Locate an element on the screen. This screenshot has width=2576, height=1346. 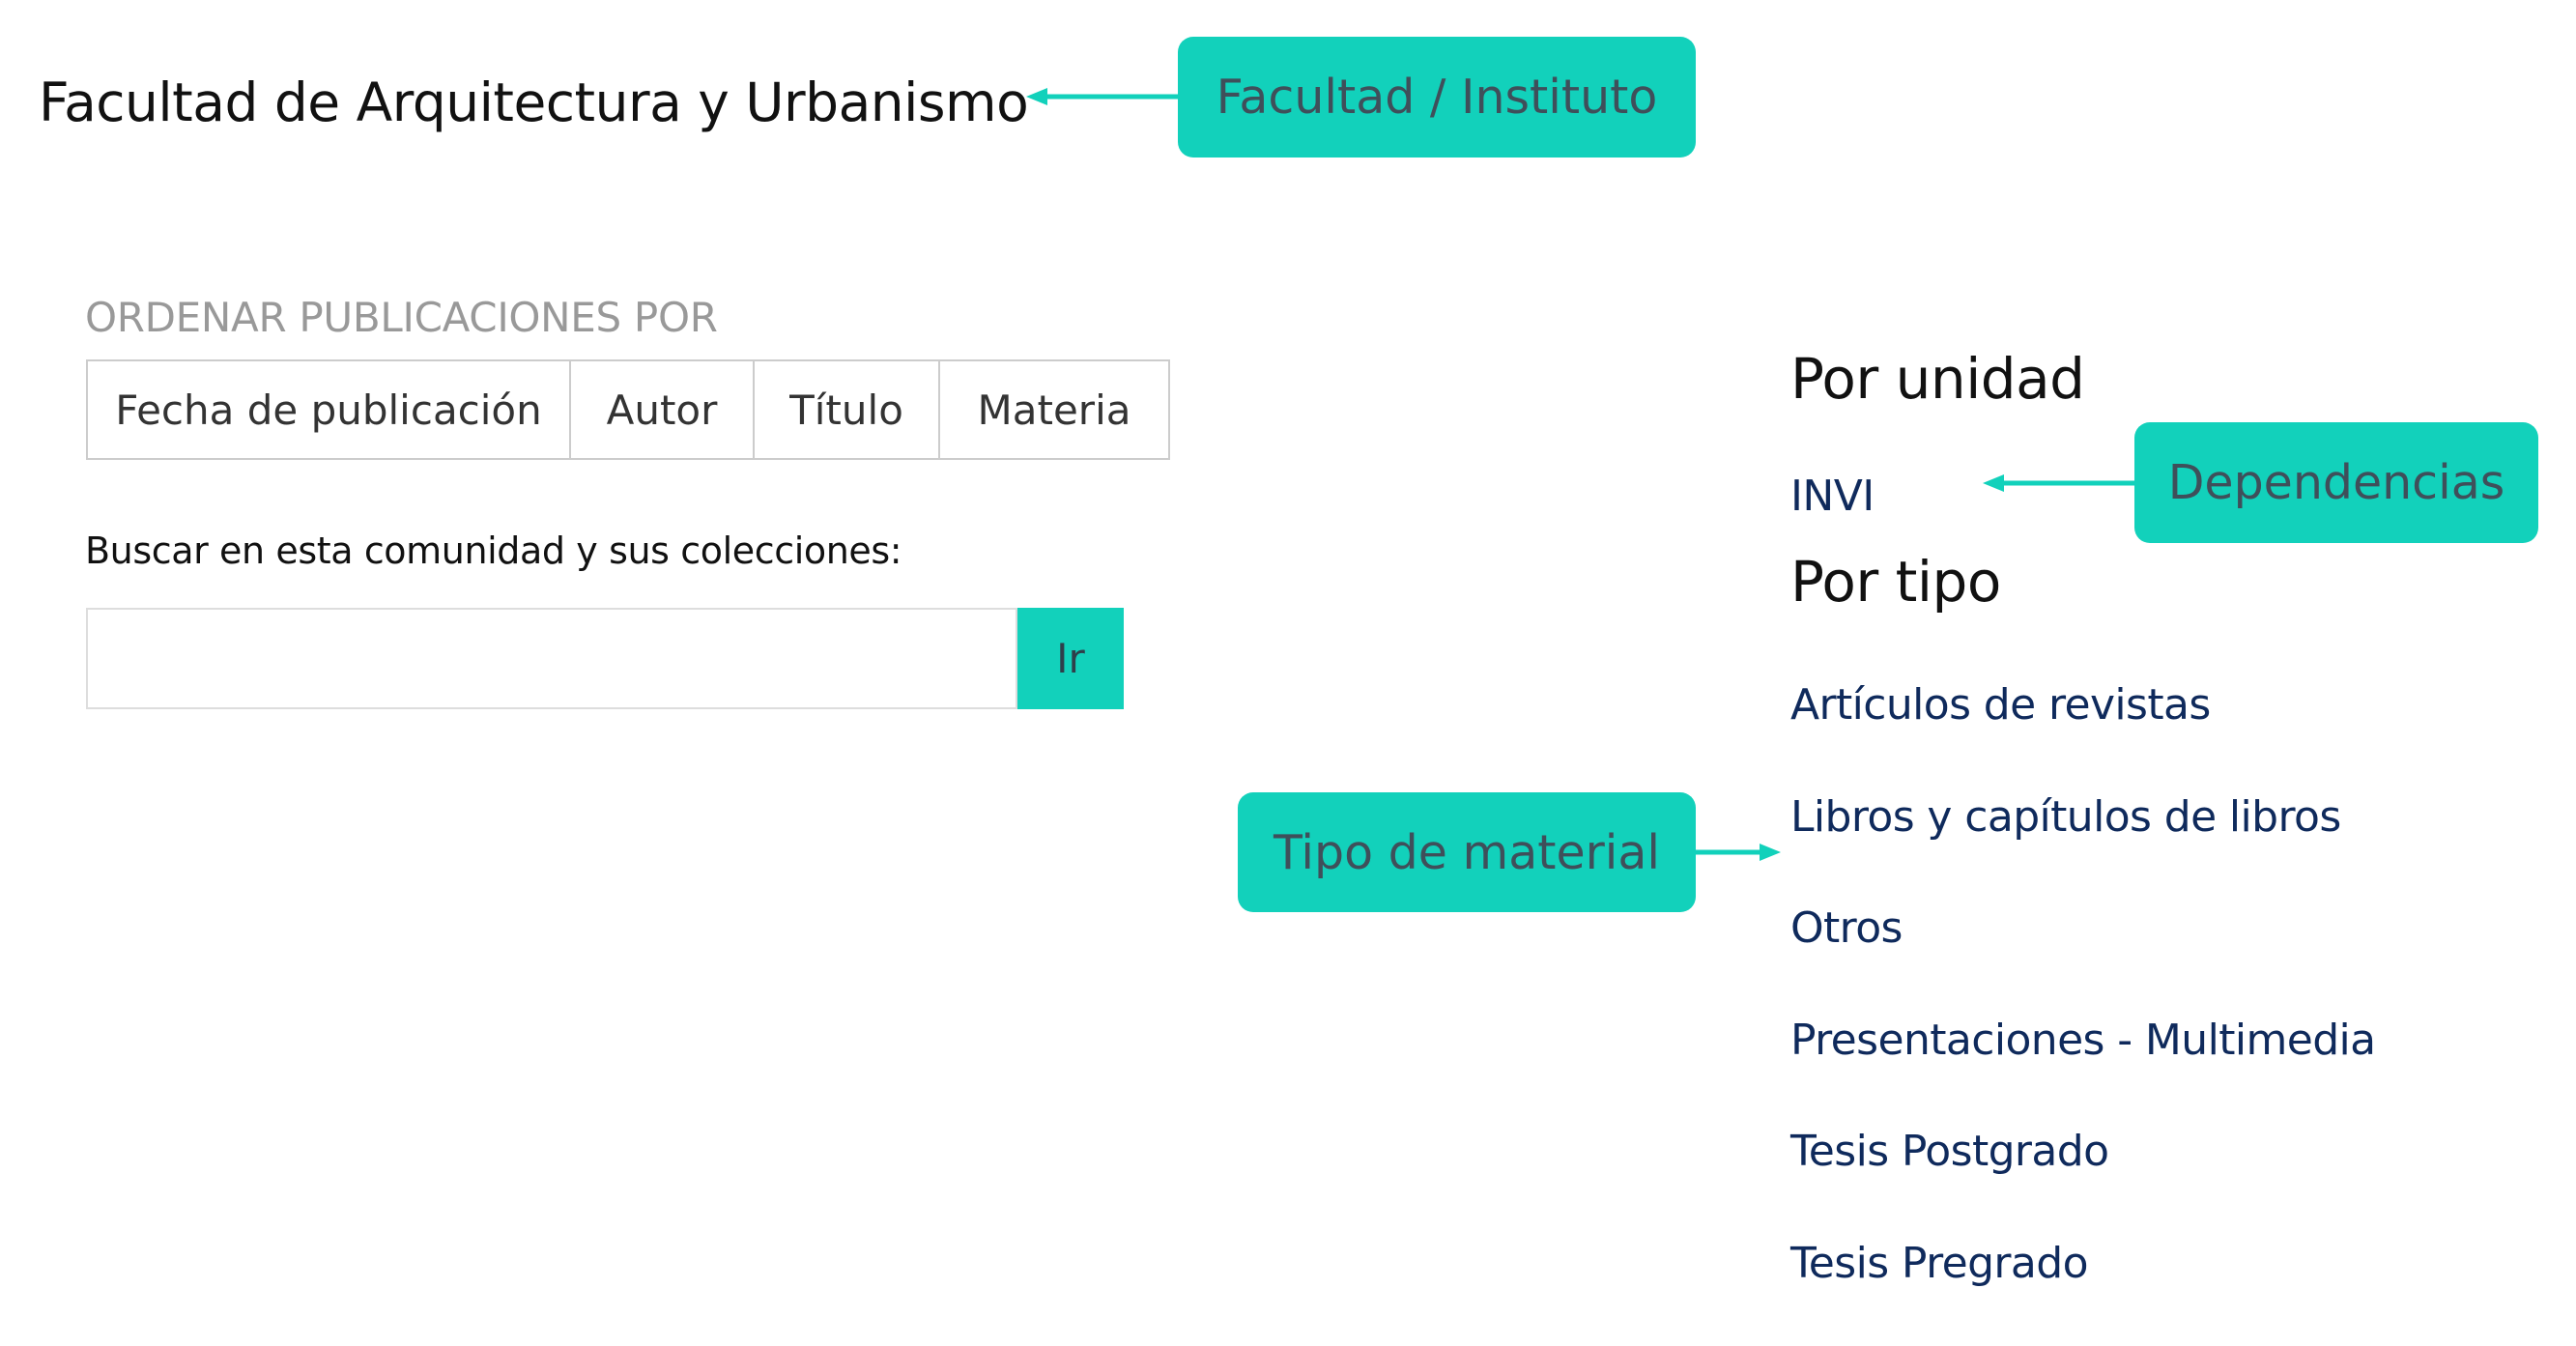
arrow-to-tipo-links is located at coordinates (1739, 853).